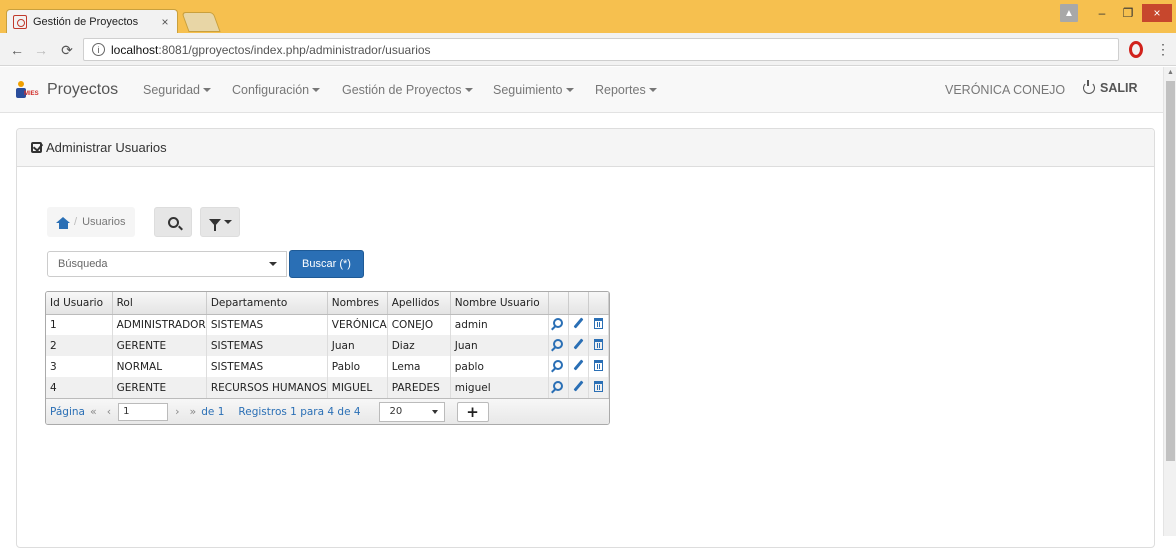  What do you see at coordinates (419, 366) in the screenshot?
I see `cell-apellidos: Lema` at bounding box center [419, 366].